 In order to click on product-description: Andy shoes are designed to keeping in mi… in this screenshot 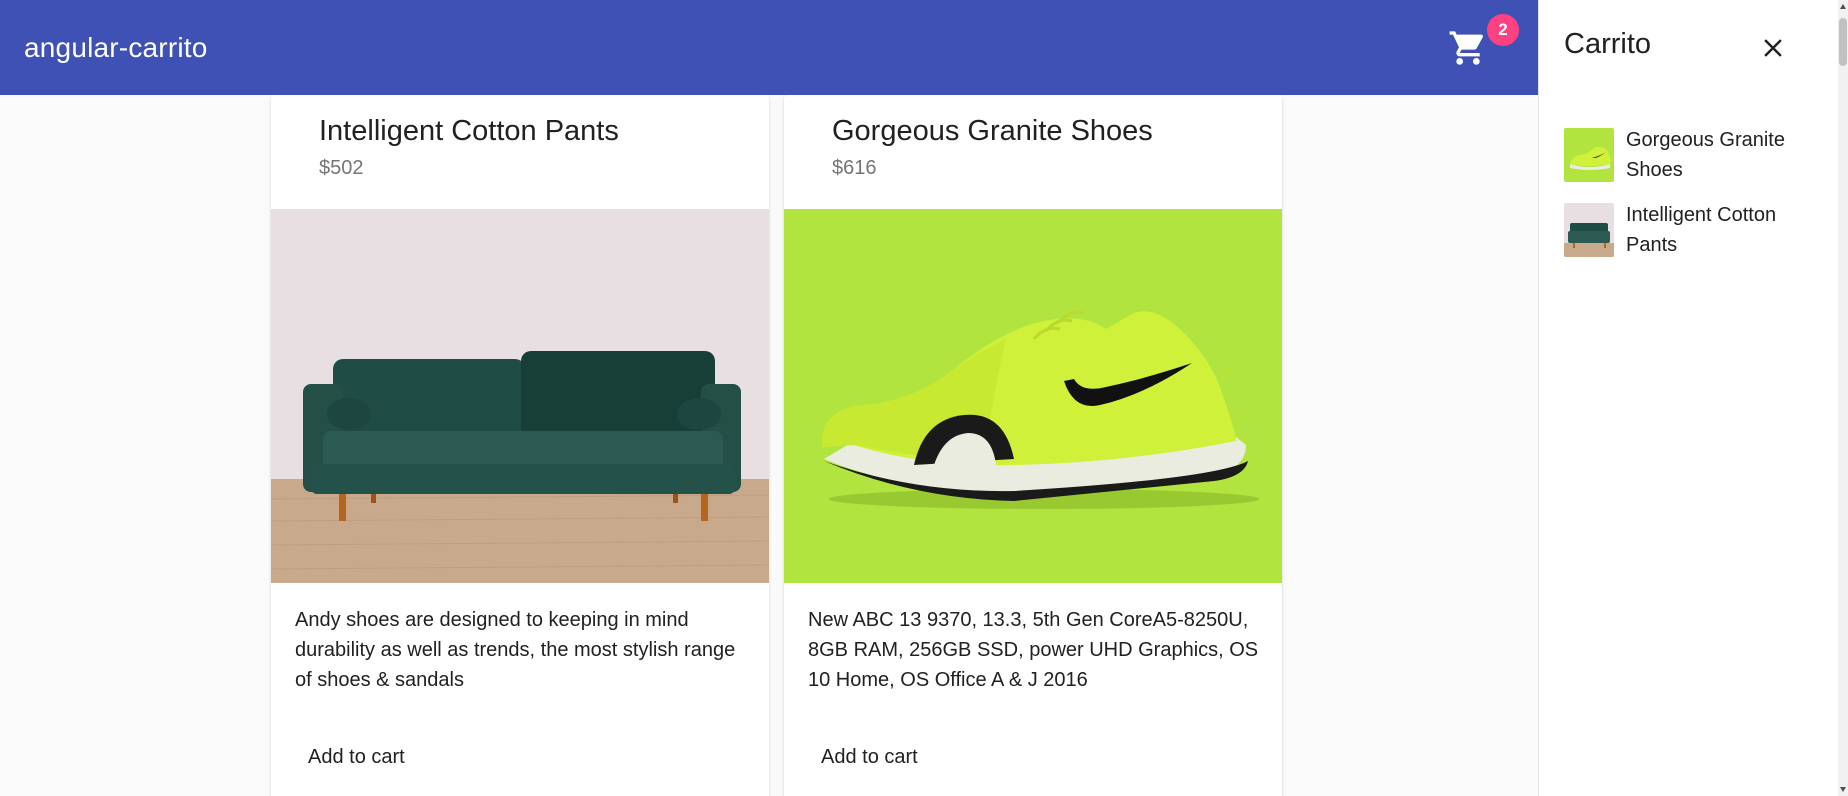, I will do `click(515, 650)`.